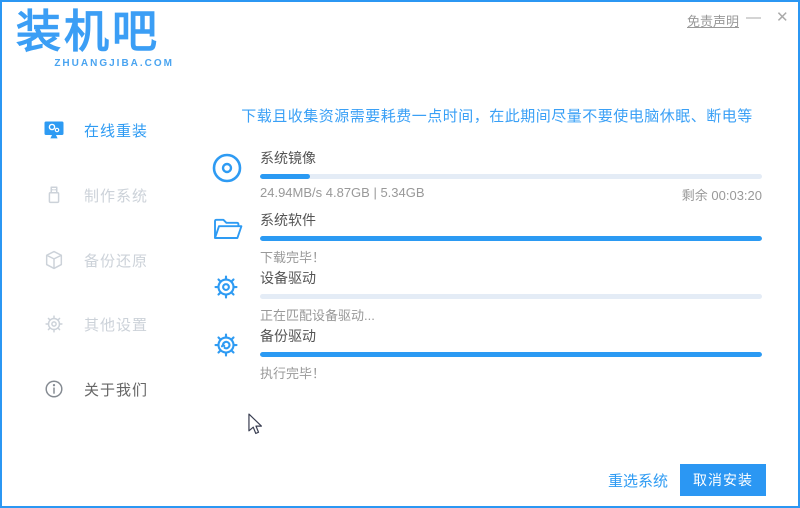  I want to click on sidebar-item-label: 备份还原, so click(116, 261).